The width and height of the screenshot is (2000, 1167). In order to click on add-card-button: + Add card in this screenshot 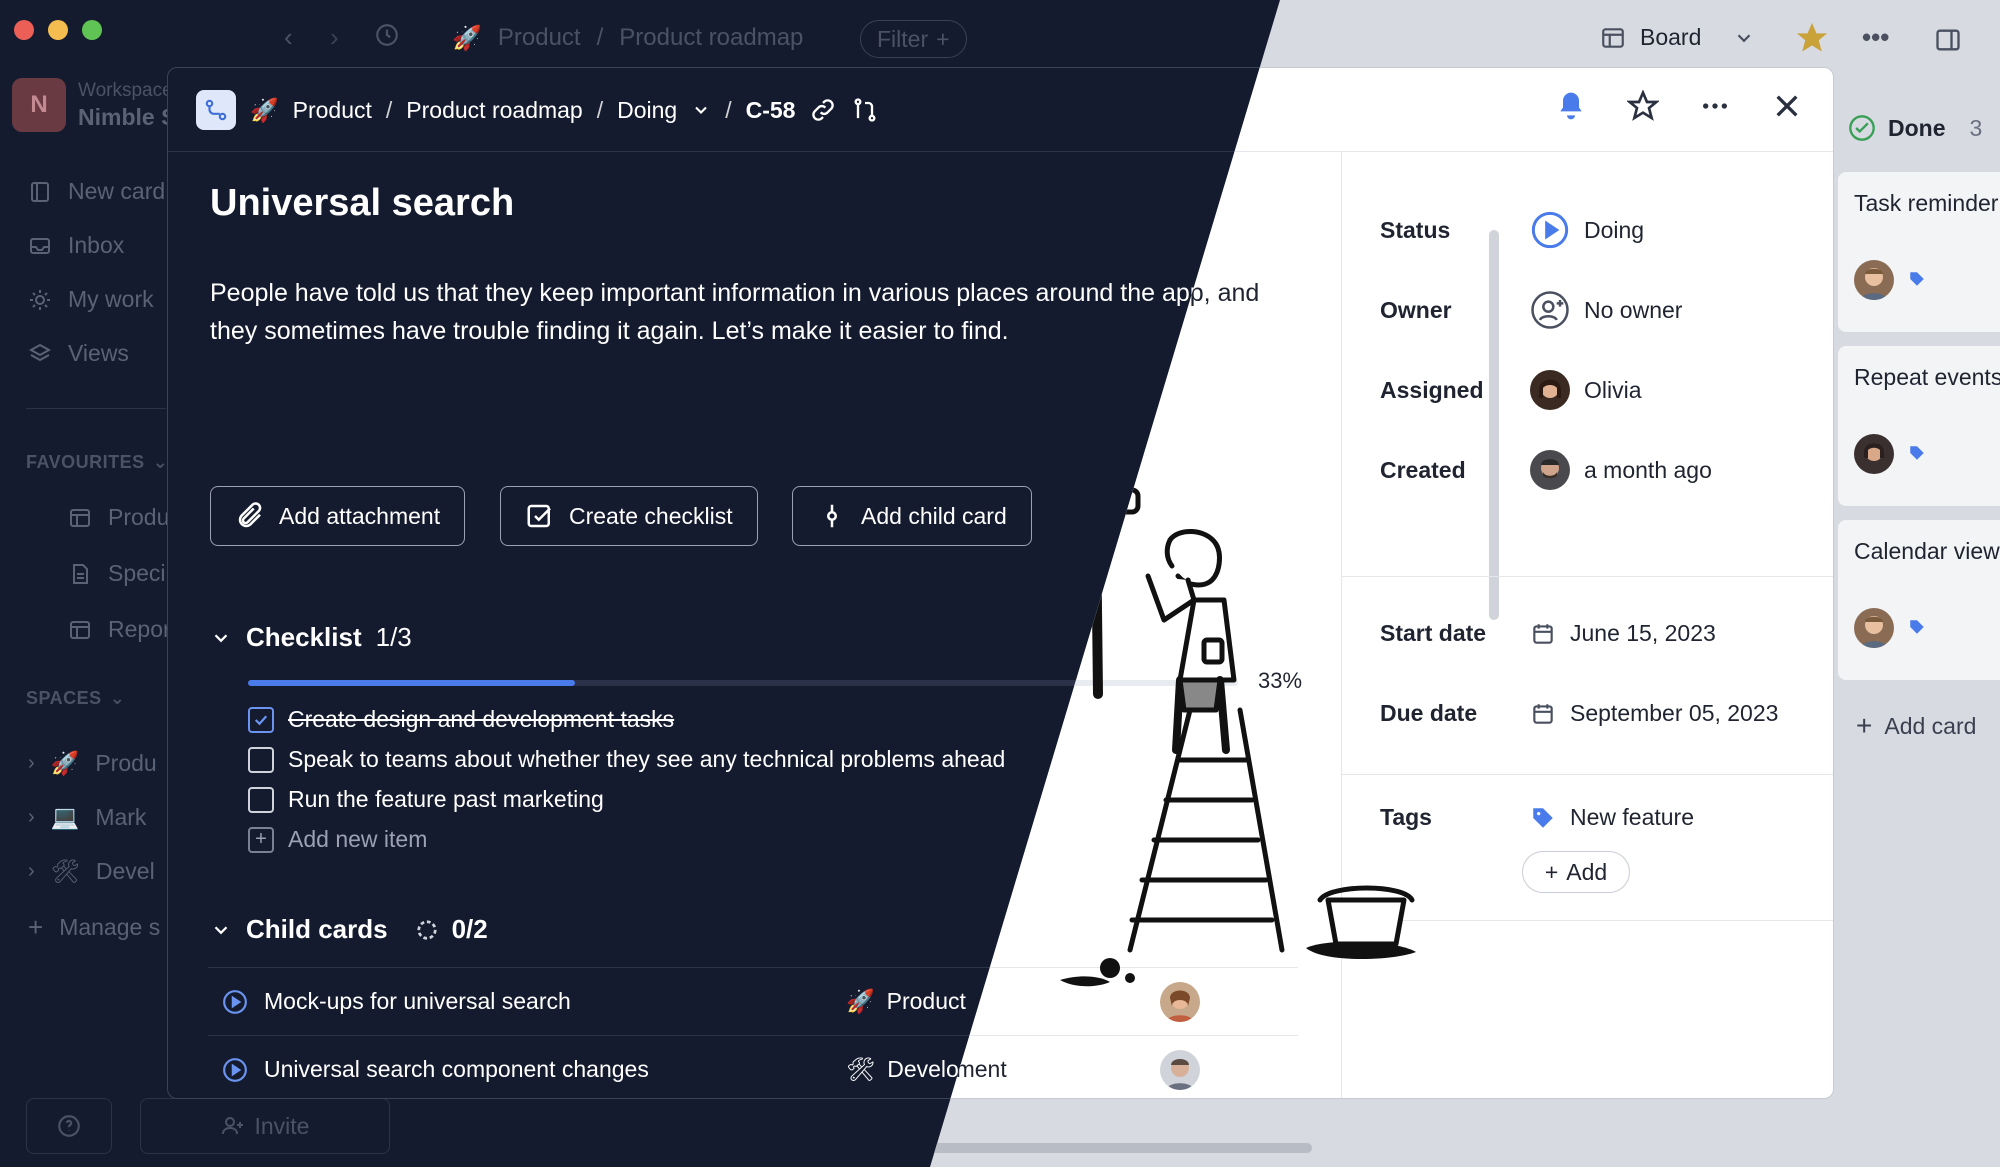, I will do `click(1916, 726)`.